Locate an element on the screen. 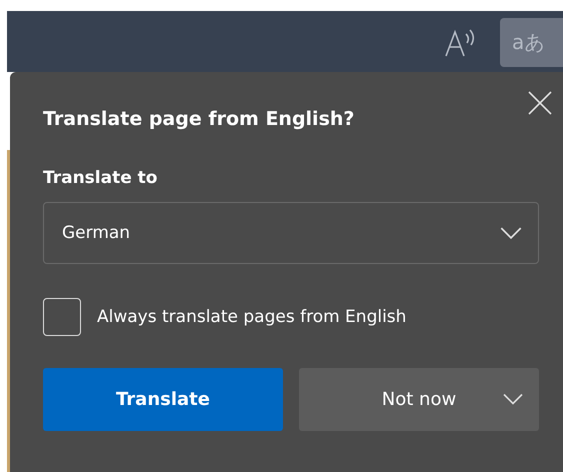  close-icon is located at coordinates (540, 103).